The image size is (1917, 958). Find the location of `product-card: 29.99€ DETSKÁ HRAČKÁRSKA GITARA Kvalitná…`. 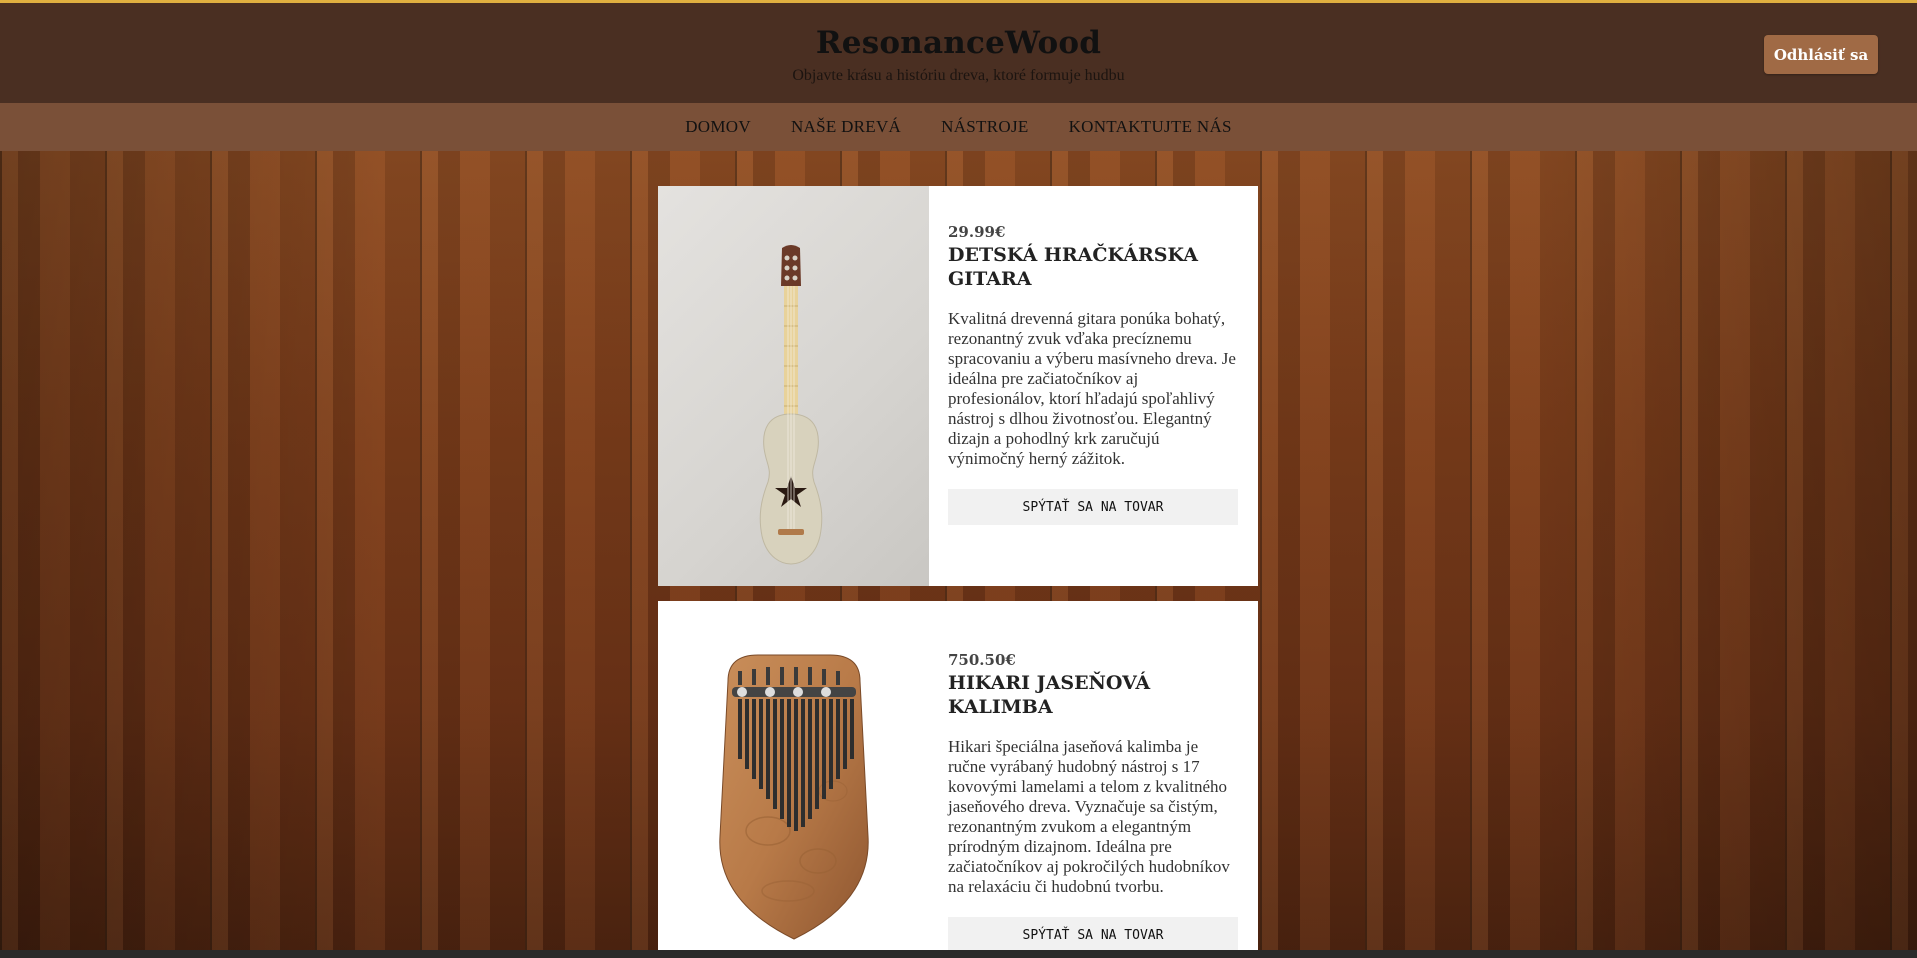

product-card: 29.99€ DETSKÁ HRAČKÁRSKA GITARA Kvalitná… is located at coordinates (958, 386).